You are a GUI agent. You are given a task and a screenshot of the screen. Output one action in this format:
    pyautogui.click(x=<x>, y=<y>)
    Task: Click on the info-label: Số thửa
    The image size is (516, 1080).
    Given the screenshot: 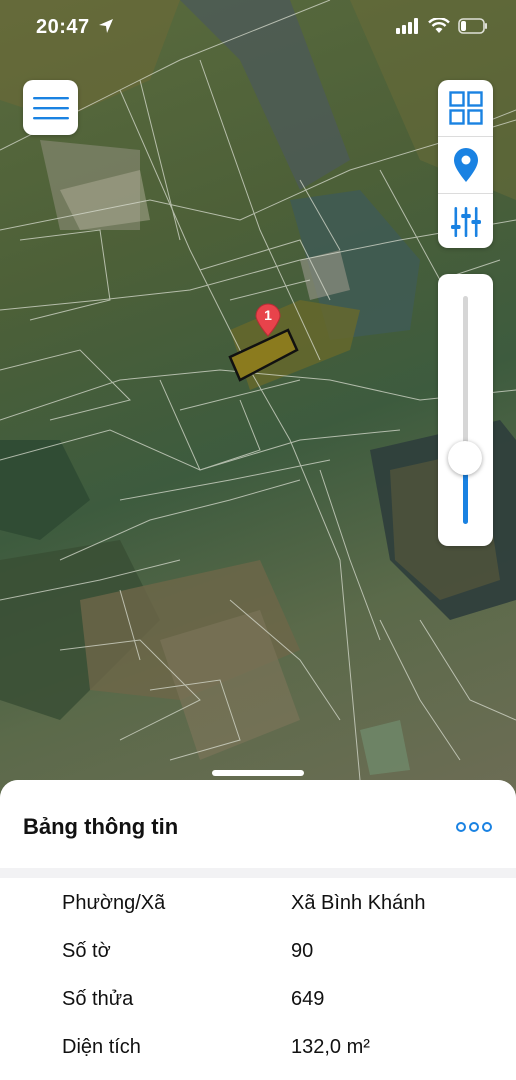 What is the action you would take?
    pyautogui.click(x=98, y=999)
    